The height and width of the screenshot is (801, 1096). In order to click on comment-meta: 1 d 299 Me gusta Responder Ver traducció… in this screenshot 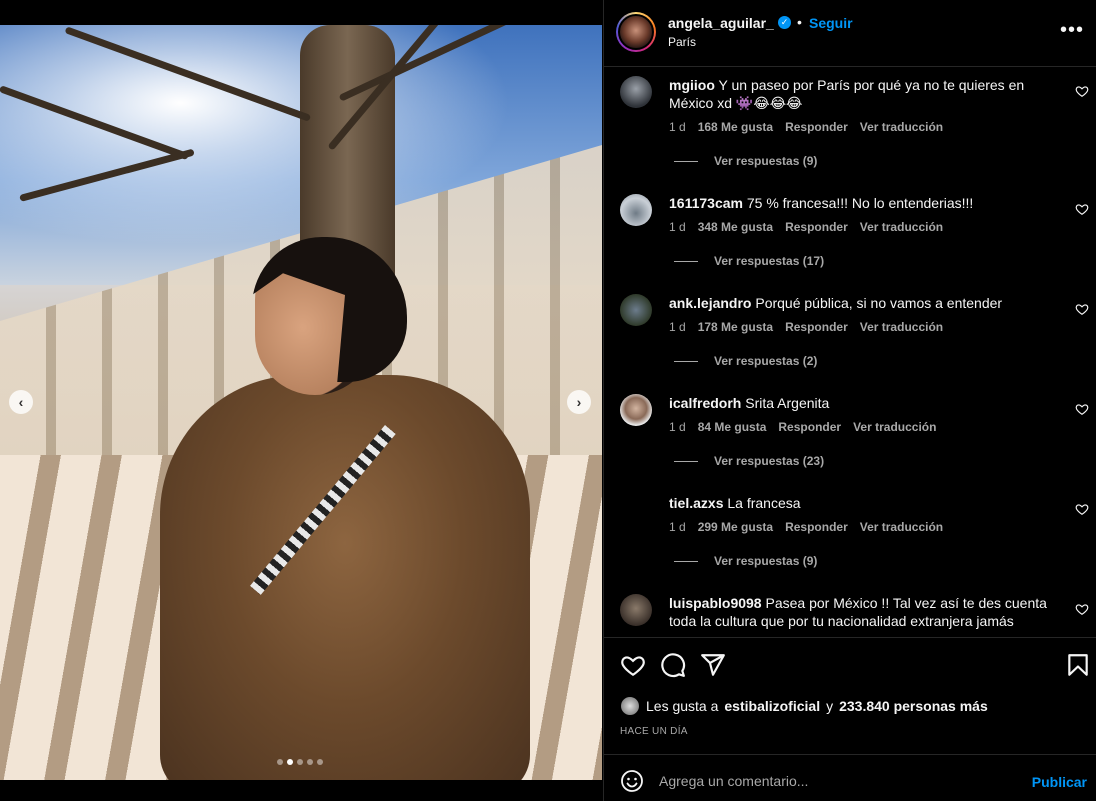, I will do `click(806, 527)`.